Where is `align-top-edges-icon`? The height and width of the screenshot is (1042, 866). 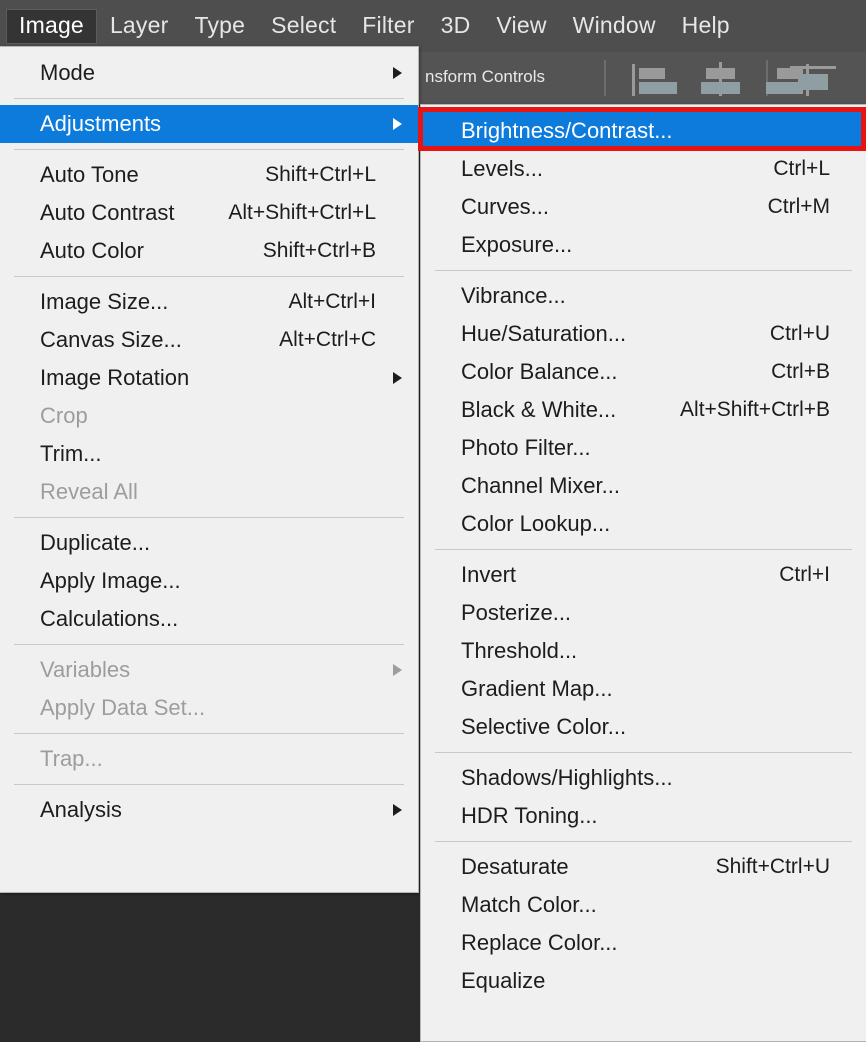 align-top-edges-icon is located at coordinates (813, 79).